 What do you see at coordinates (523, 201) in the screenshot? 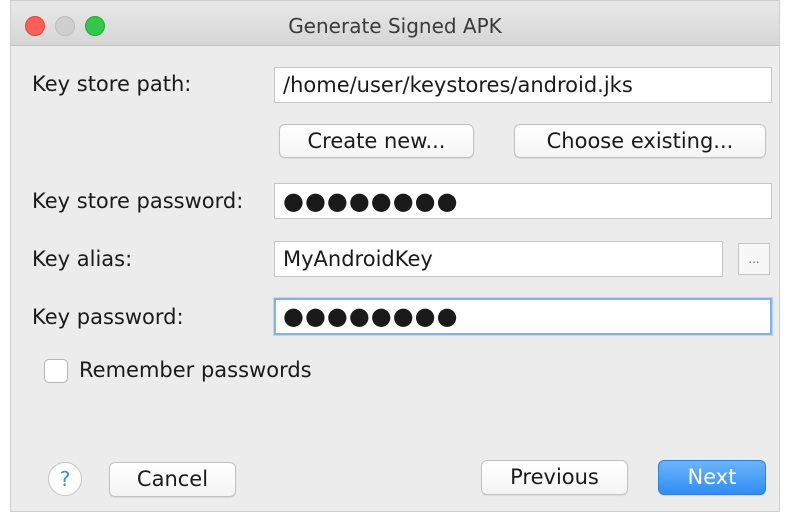
I see `key-store-password-field: ●●●●●●●●` at bounding box center [523, 201].